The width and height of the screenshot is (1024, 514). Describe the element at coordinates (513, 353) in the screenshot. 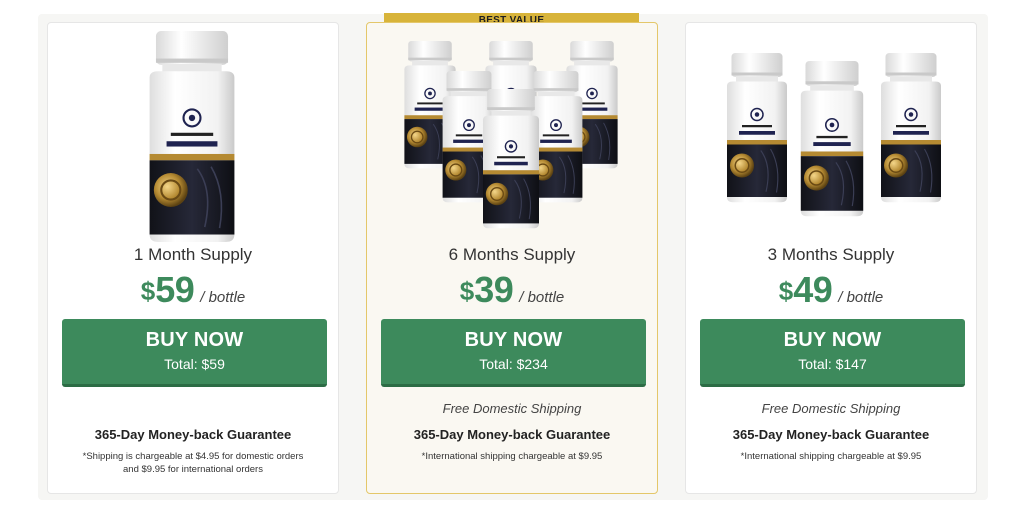

I see `buy-now-button: BUY NOW Total: $234` at that location.